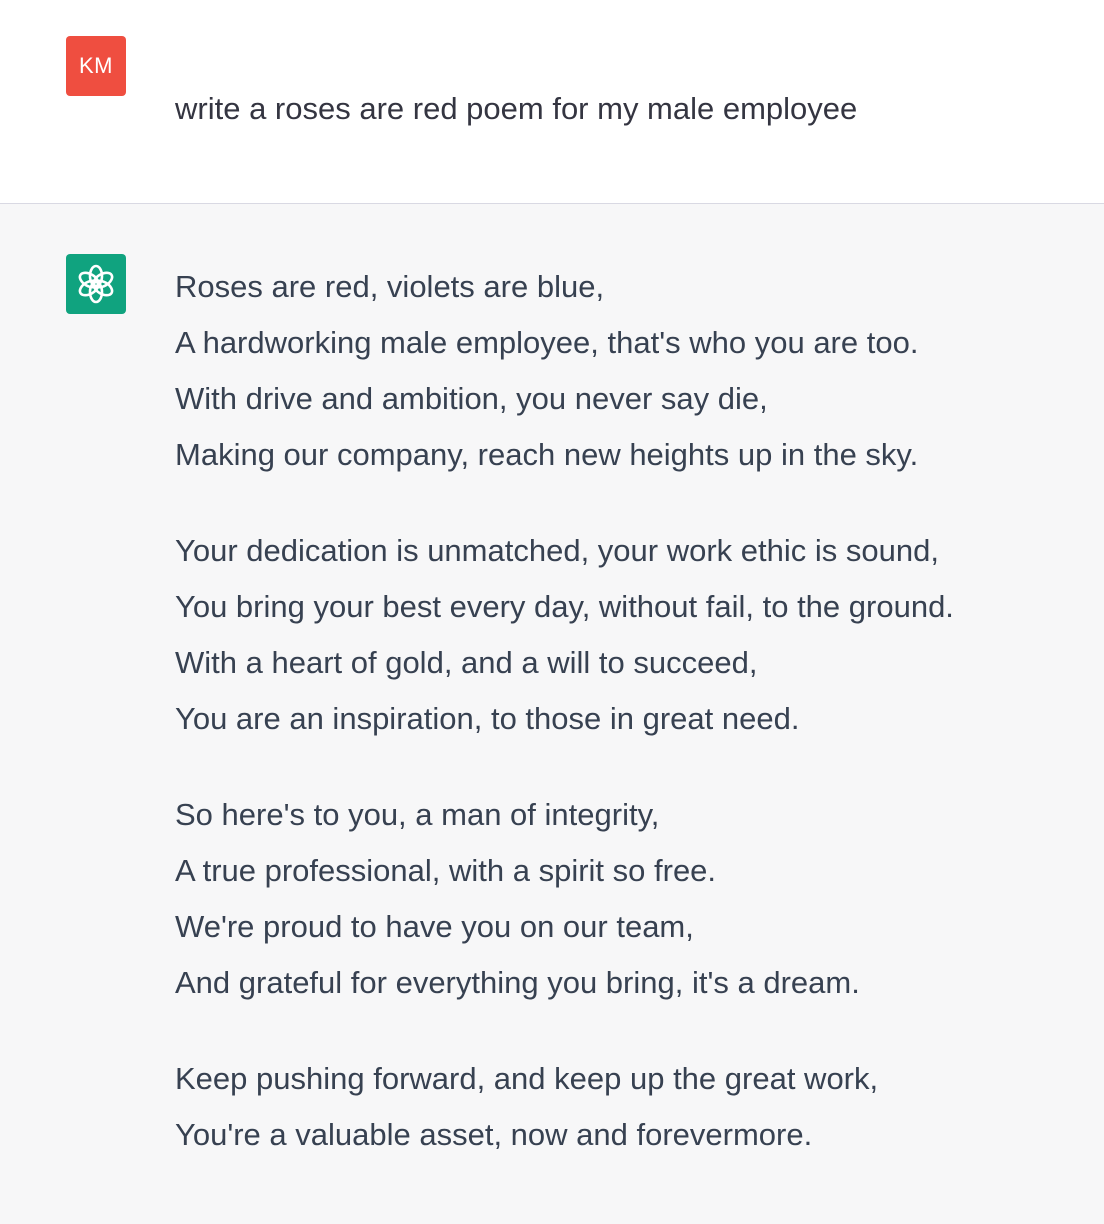 The width and height of the screenshot is (1104, 1224). Describe the element at coordinates (390, 286) in the screenshot. I see `poem-line: Roses are red, violets are blue,` at that location.